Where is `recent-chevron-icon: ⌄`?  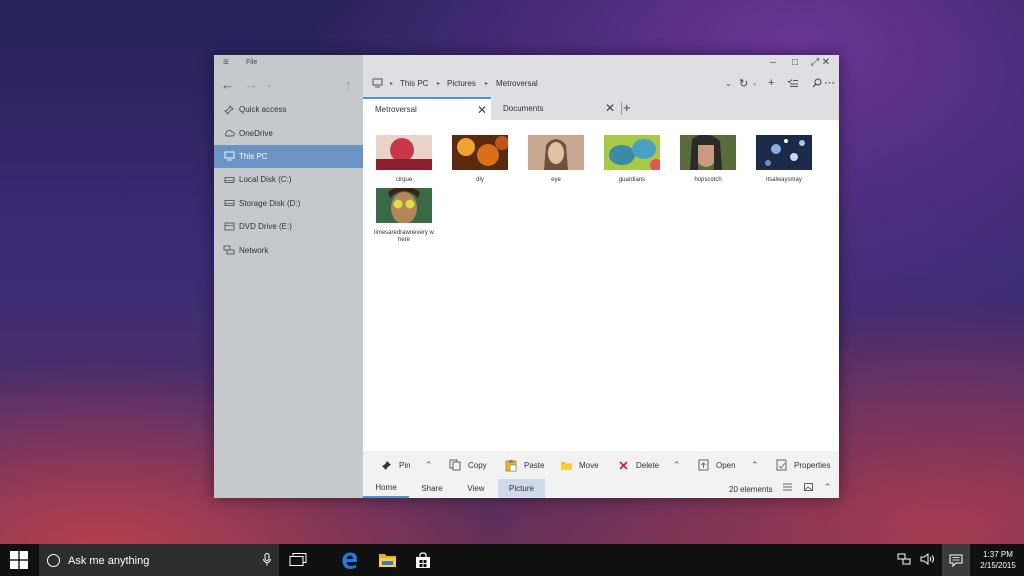
recent-chevron-icon: ⌄ is located at coordinates (269, 84).